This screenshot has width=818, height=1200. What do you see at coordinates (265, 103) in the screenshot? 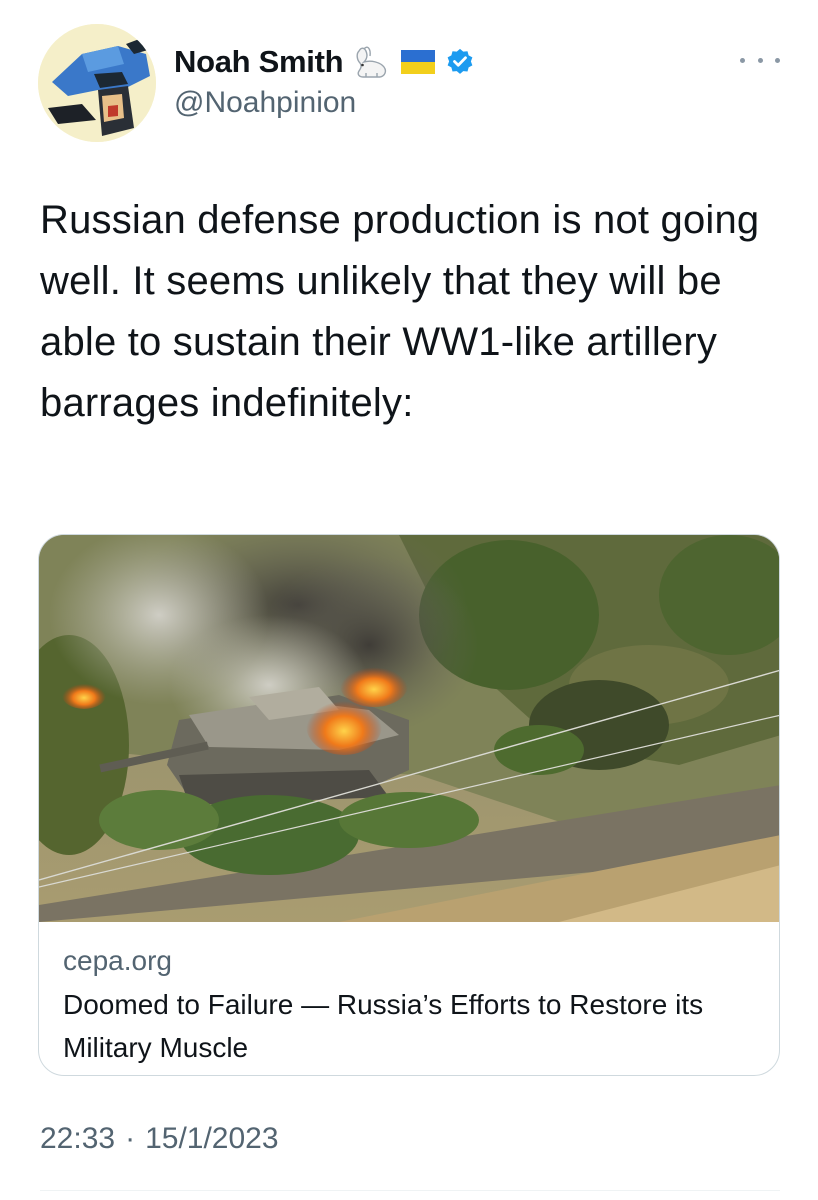
I see `author-handle: @Noahpinion` at bounding box center [265, 103].